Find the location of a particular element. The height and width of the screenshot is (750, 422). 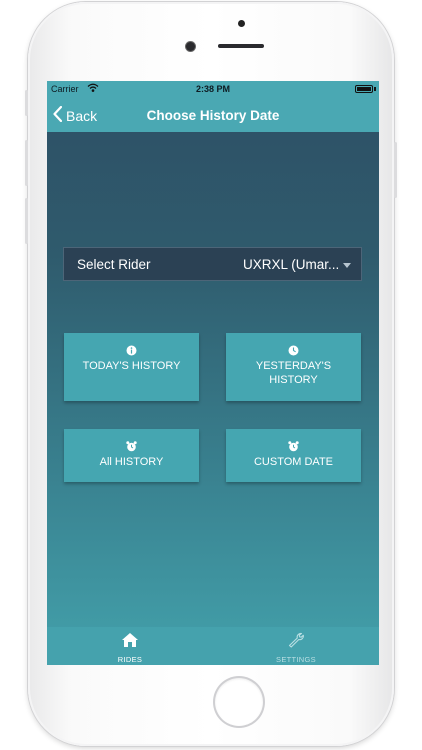

tab-rides-label: RIDES is located at coordinates (130, 659).